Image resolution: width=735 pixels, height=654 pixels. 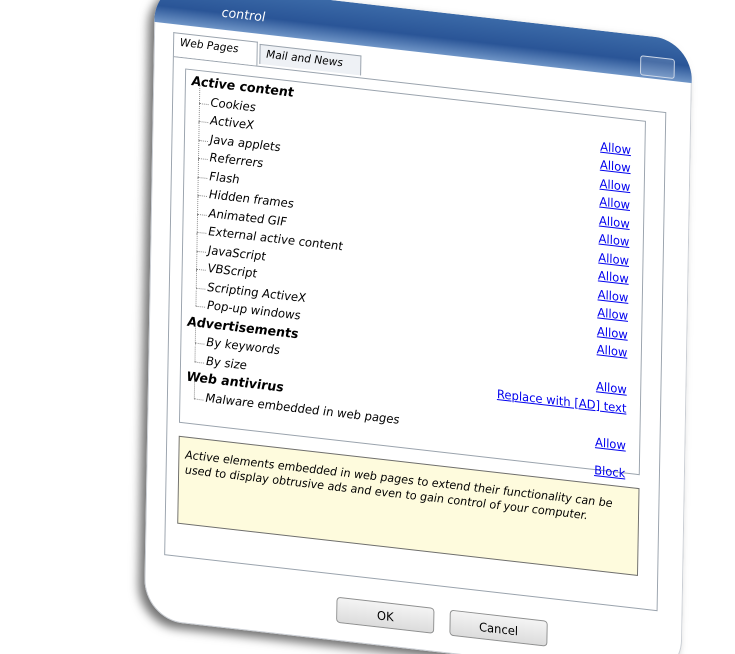 What do you see at coordinates (243, 15) in the screenshot?
I see `window-title: control` at bounding box center [243, 15].